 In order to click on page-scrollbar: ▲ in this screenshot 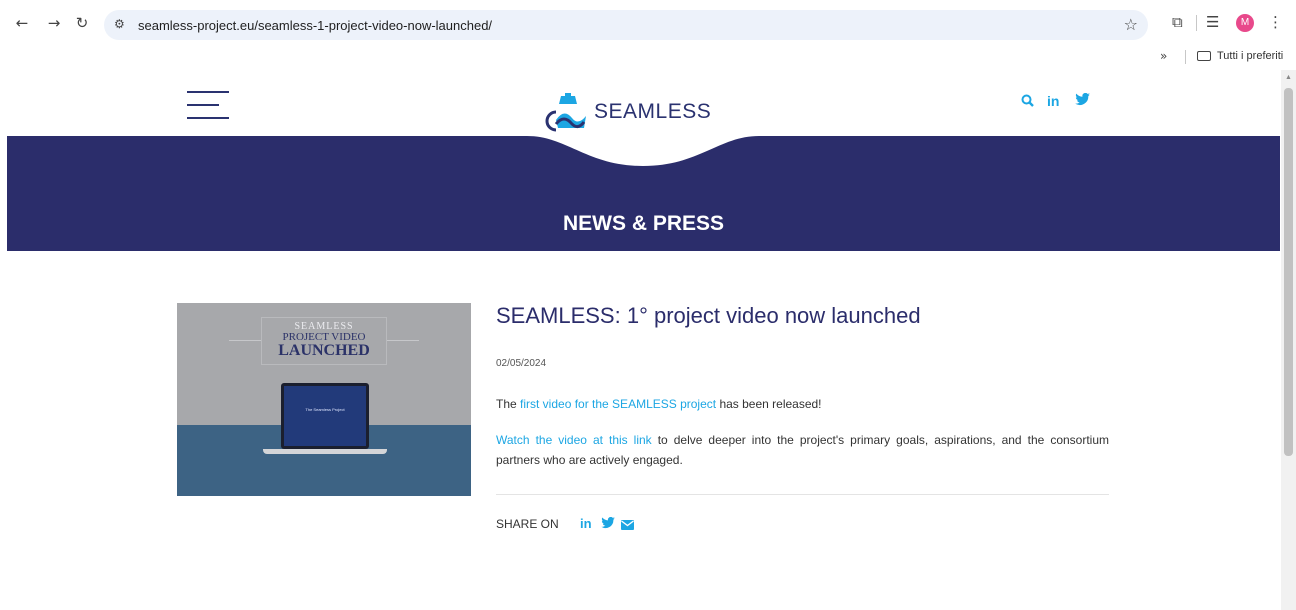, I will do `click(1288, 340)`.